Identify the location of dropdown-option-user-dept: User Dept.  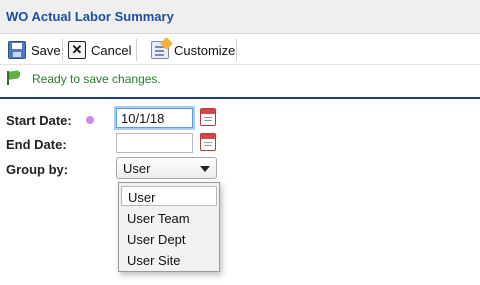
(169, 239).